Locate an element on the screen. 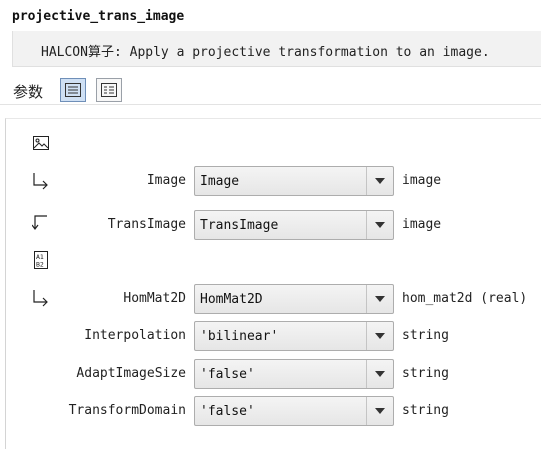 This screenshot has width=541, height=449. detail-view-button is located at coordinates (109, 90).